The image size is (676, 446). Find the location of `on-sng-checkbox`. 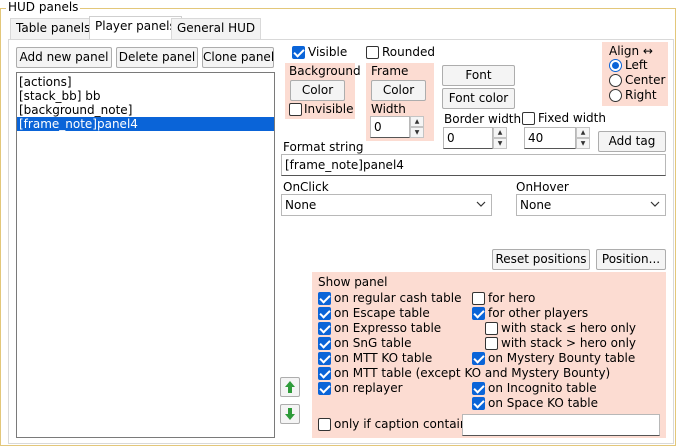

on-sng-checkbox is located at coordinates (324, 343).